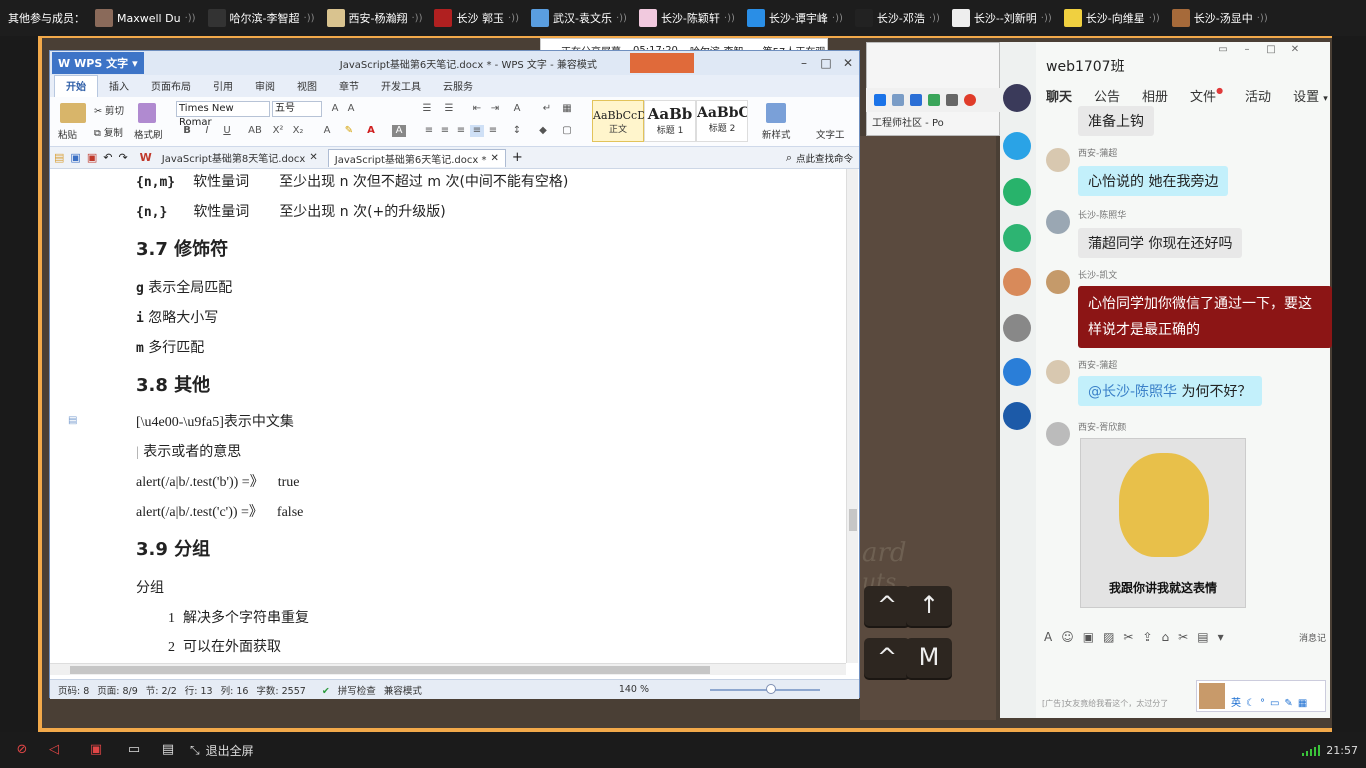 The image size is (1366, 768). Describe the element at coordinates (351, 109) in the screenshot. I see `shrink-font-icon: A` at that location.